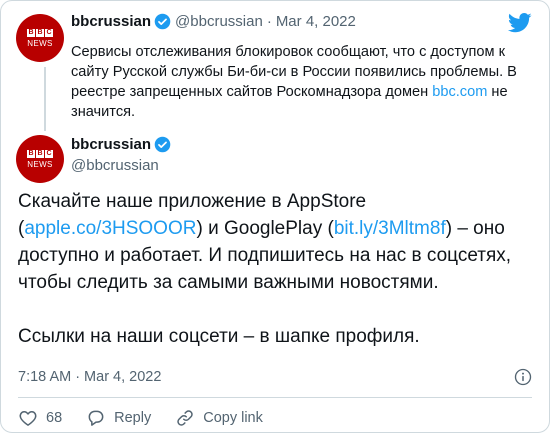 Image resolution: width=550 pixels, height=433 pixels. I want to click on appstore-link: apple.co/3HSOOOR, so click(110, 228).